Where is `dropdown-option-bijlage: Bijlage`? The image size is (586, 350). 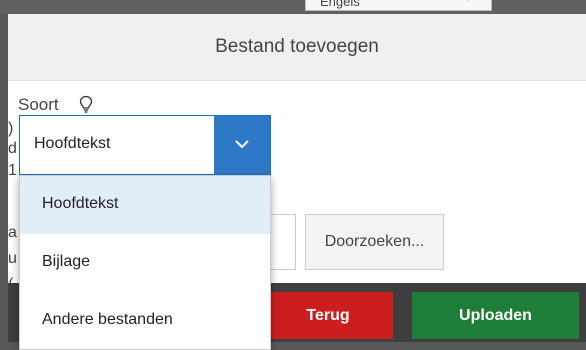
dropdown-option-bijlage: Bijlage is located at coordinates (145, 263).